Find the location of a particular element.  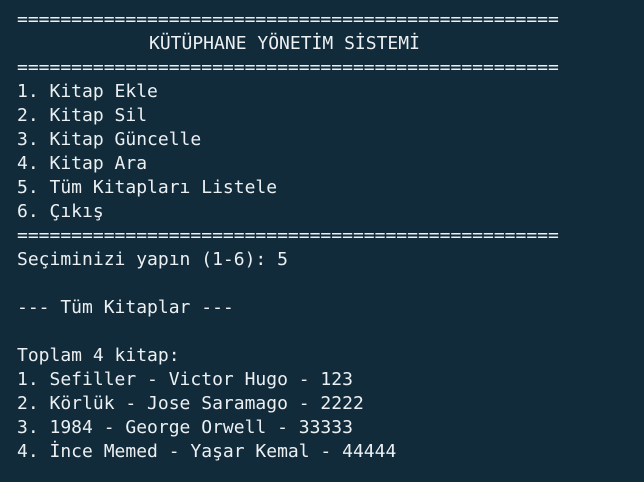

section-header: --- Tüm Kitaplar --- is located at coordinates (125, 307).